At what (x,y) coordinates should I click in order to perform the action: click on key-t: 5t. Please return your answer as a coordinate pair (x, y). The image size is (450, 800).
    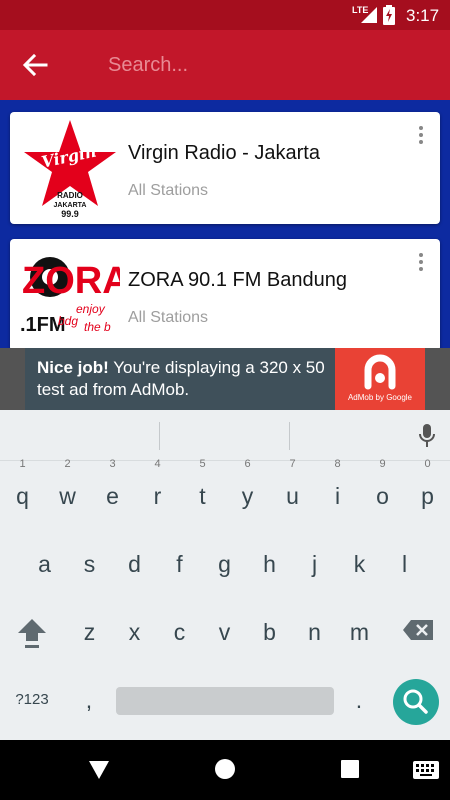
    Looking at the image, I should click on (202, 490).